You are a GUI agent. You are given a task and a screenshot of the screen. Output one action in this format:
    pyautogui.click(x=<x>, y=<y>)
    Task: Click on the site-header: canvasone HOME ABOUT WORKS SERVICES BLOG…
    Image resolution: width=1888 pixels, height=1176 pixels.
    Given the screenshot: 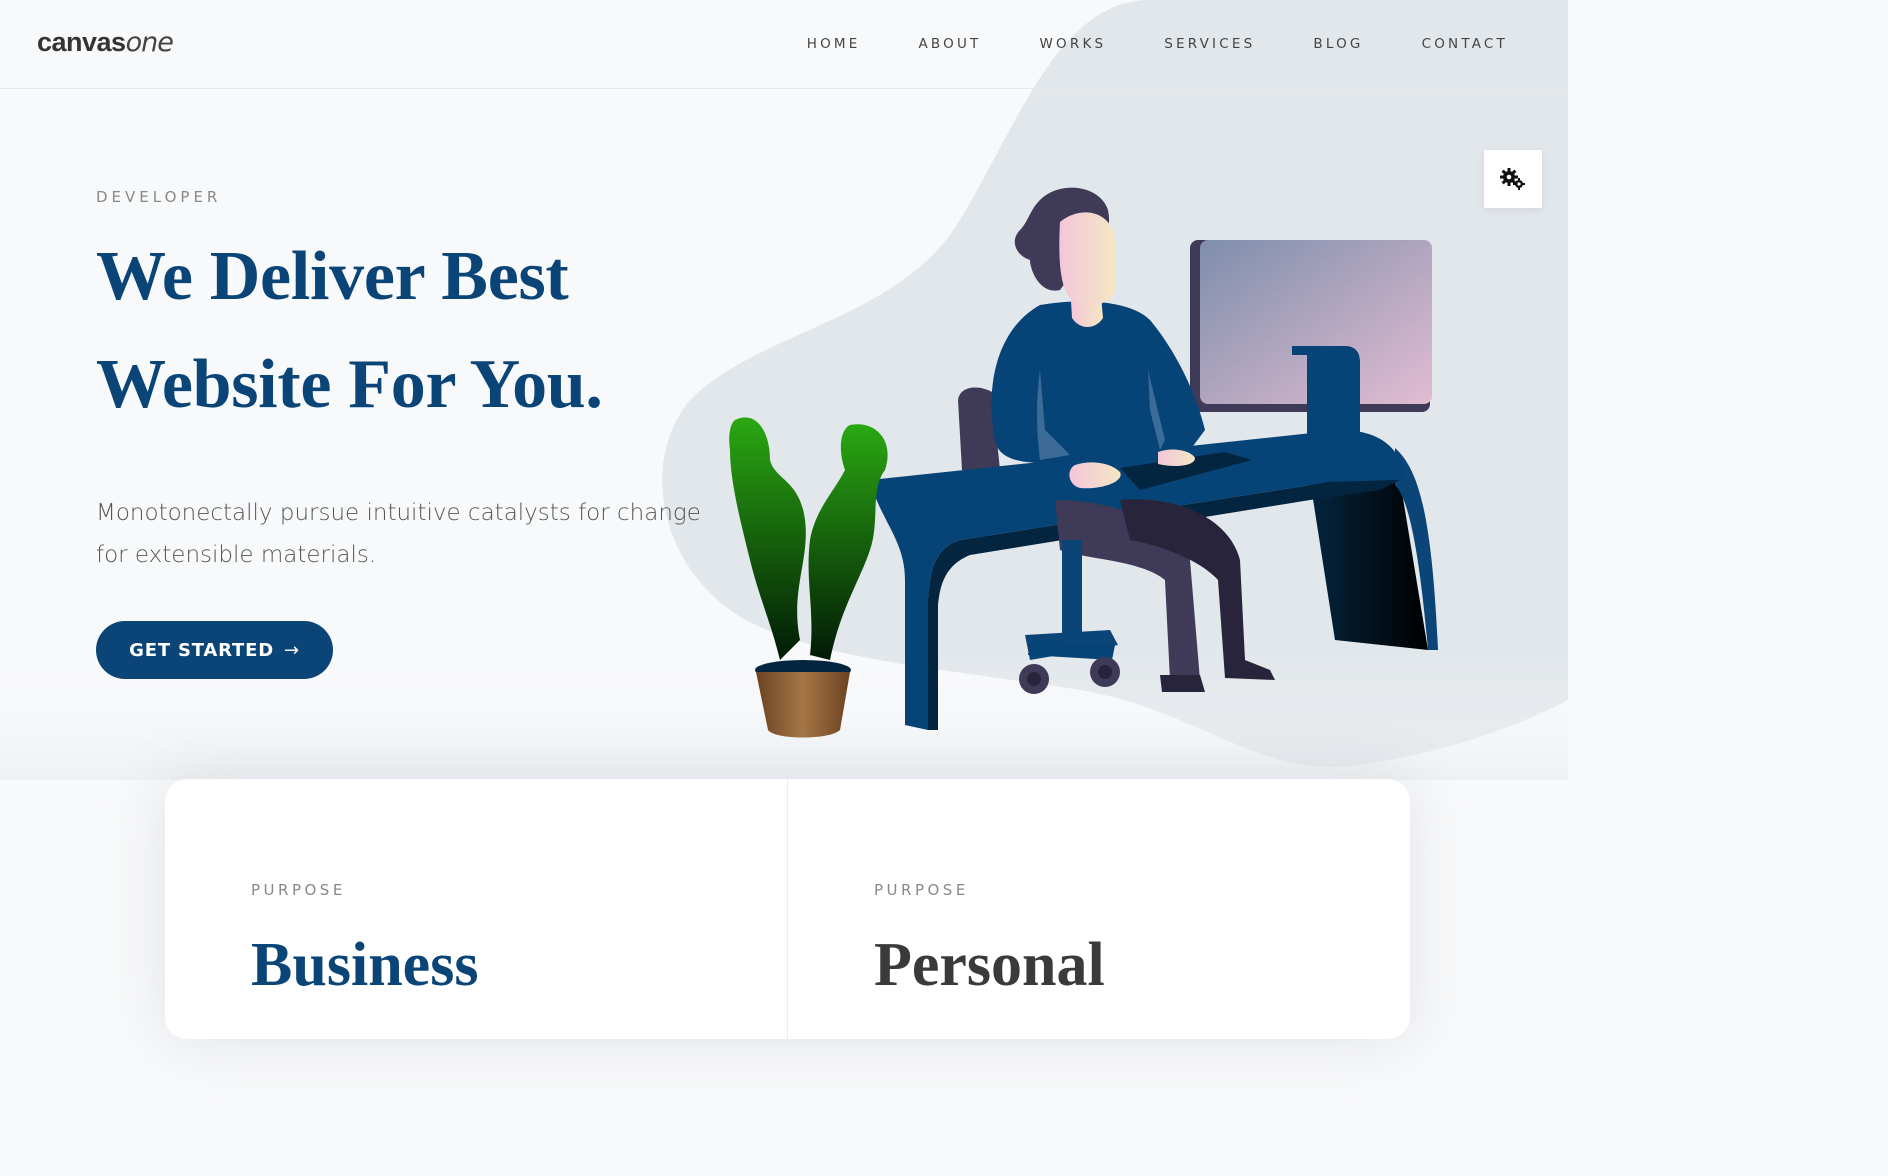 What is the action you would take?
    pyautogui.click(x=784, y=44)
    